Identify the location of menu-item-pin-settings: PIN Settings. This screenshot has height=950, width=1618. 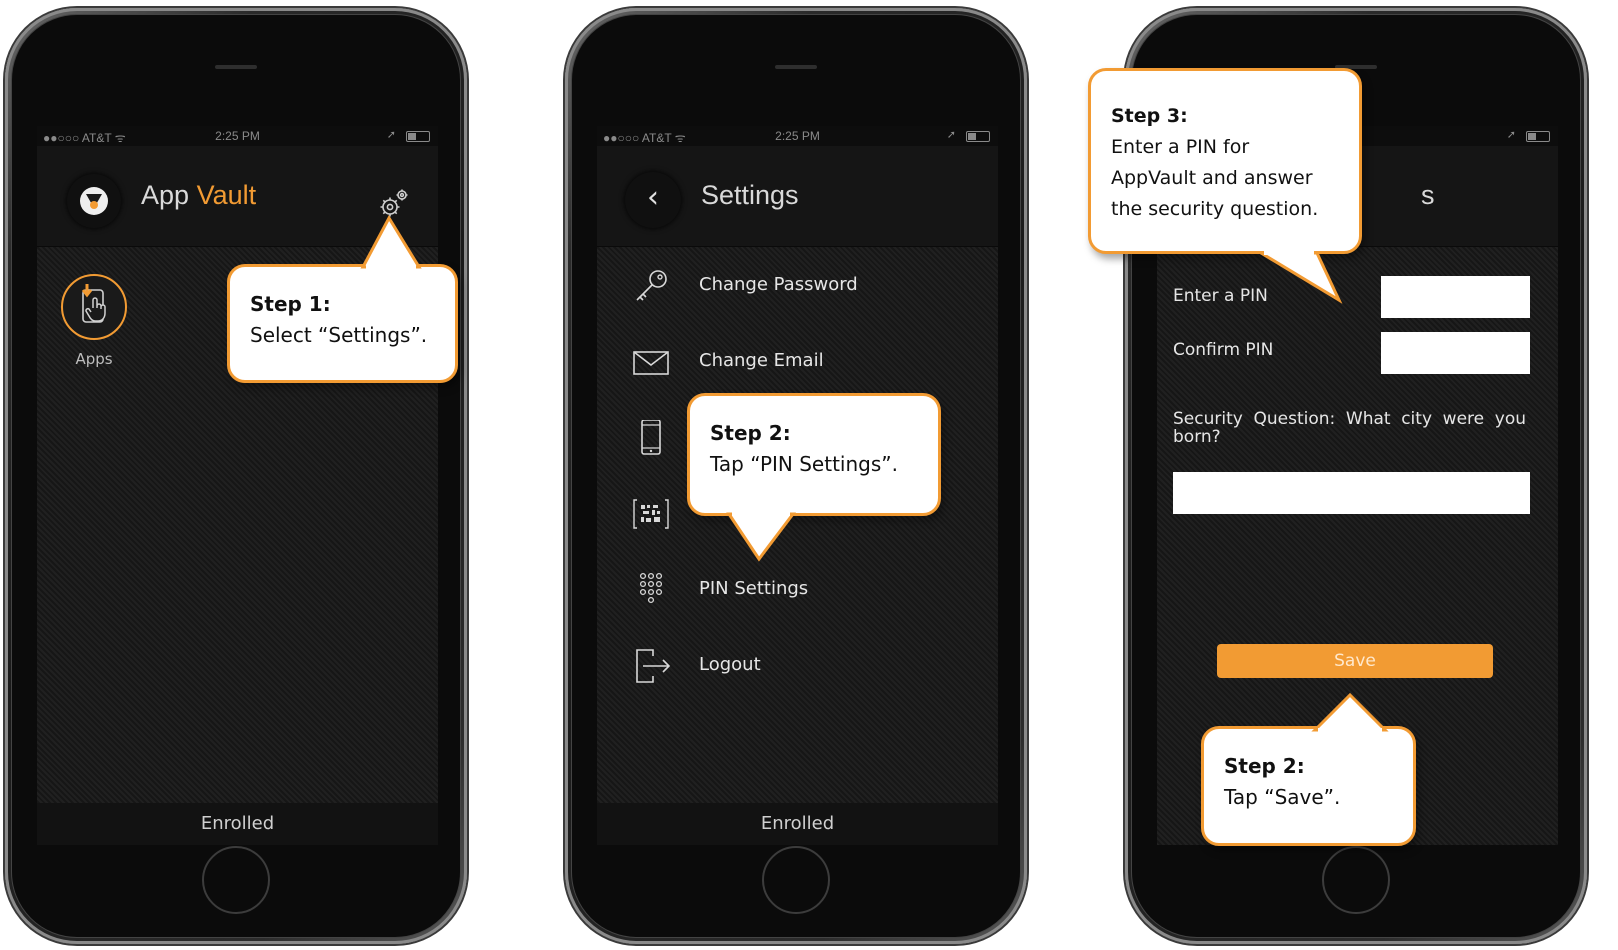
(797, 590).